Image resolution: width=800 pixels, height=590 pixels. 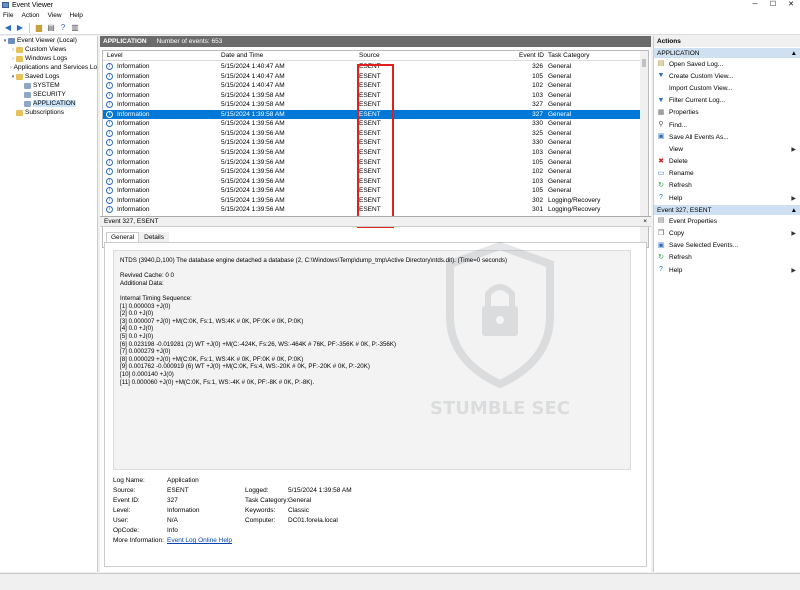 What do you see at coordinates (661, 137) in the screenshot?
I see `save-icon: ▣` at bounding box center [661, 137].